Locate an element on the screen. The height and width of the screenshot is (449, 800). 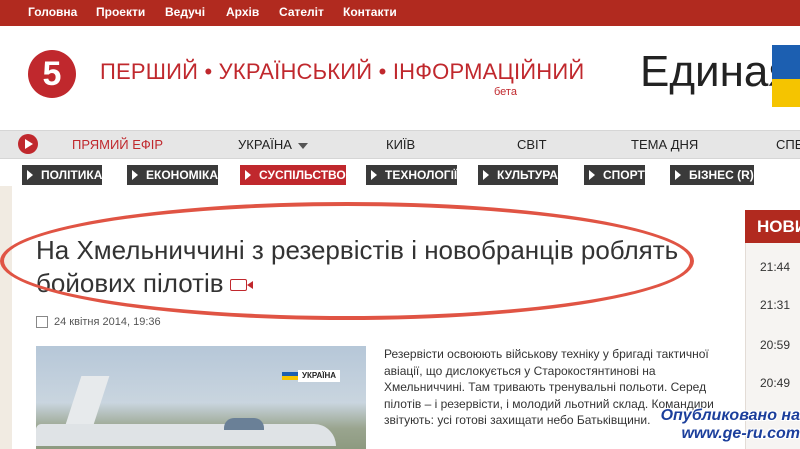
news-time: 20:59 is located at coordinates (775, 345).